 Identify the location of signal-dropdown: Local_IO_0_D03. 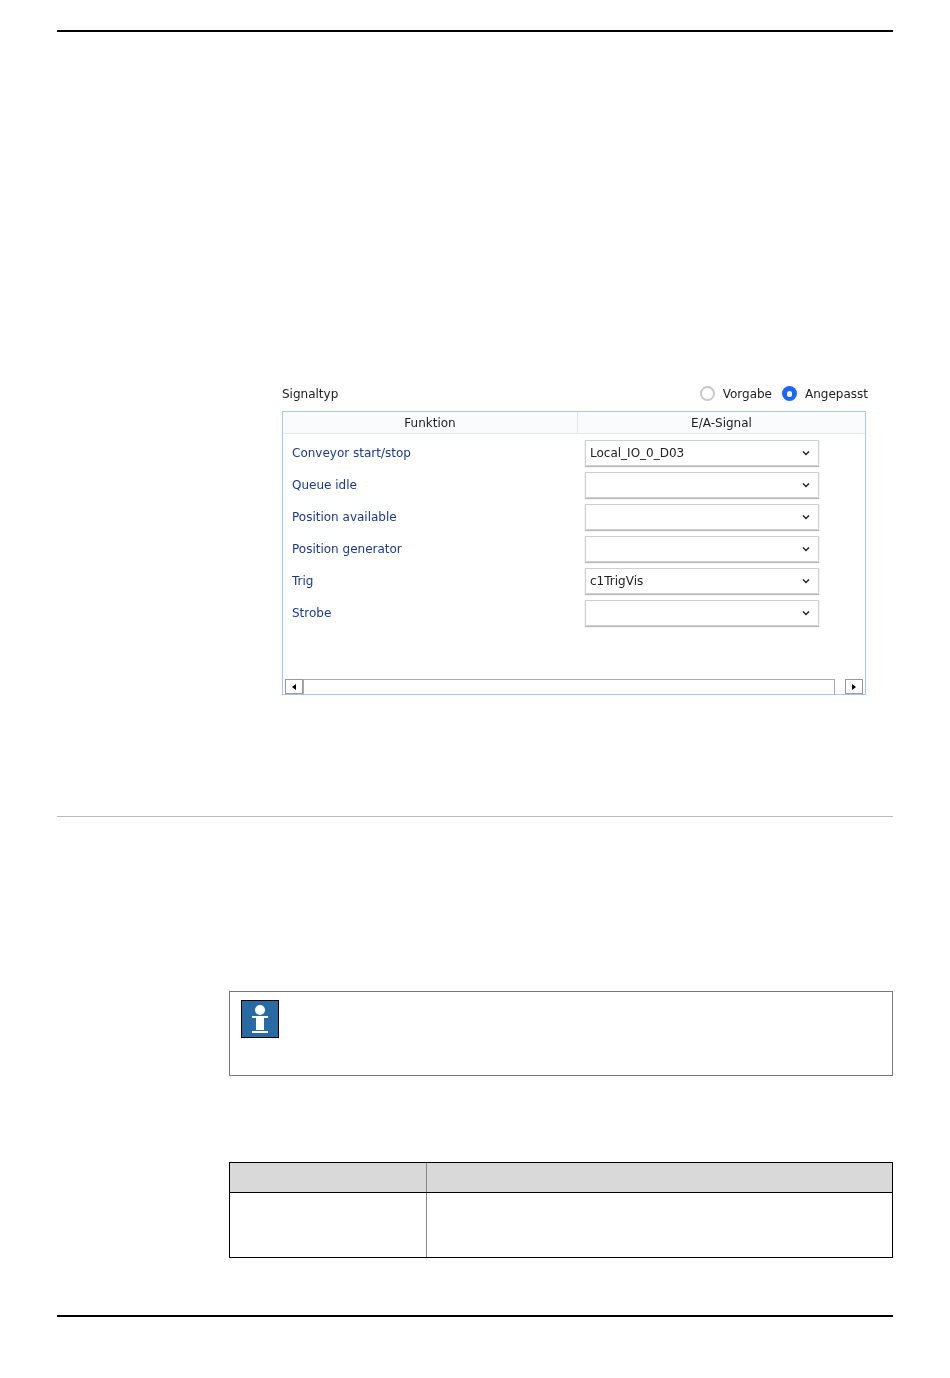
(702, 453).